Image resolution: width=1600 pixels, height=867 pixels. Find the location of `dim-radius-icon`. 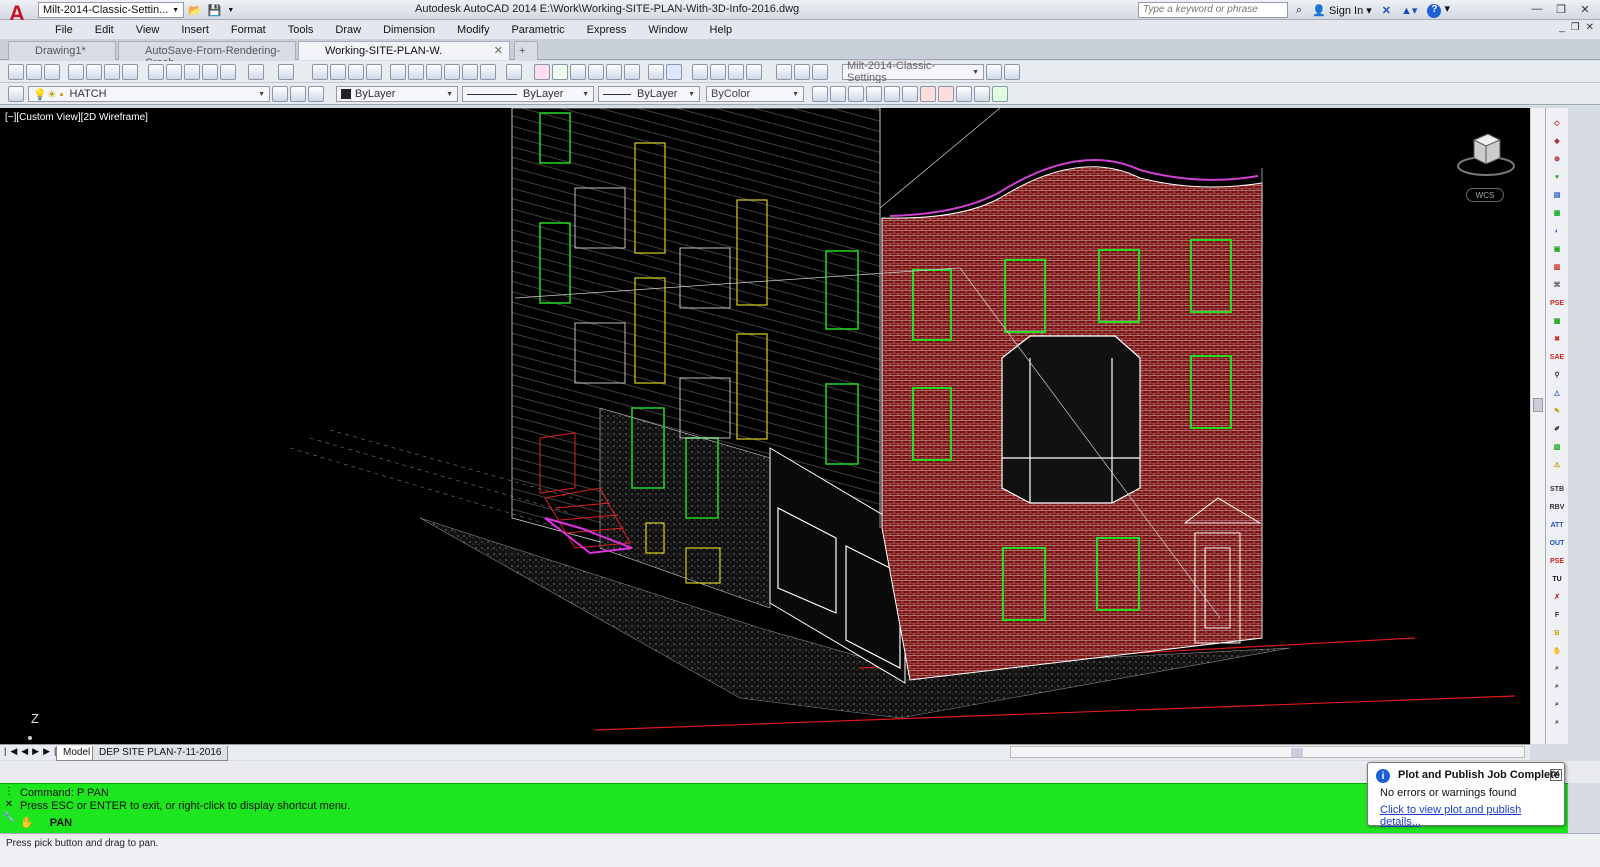

dim-radius-icon is located at coordinates (874, 94).